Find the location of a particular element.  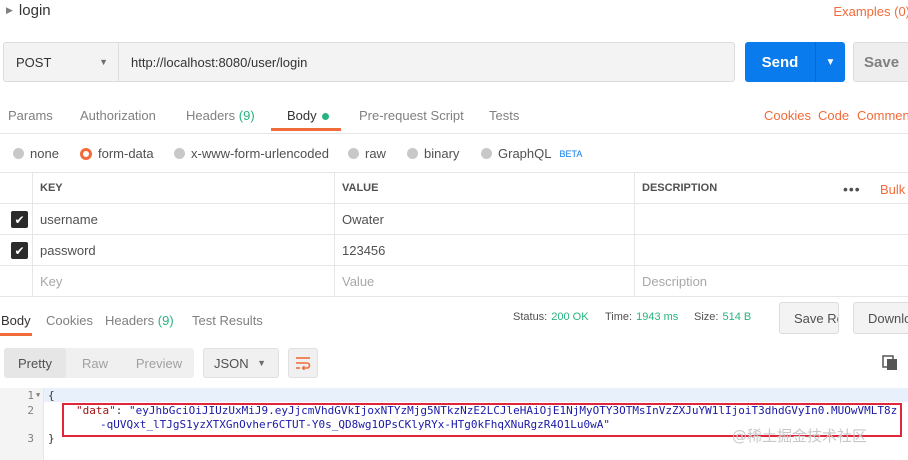

view-pretty-button: Pretty is located at coordinates (35, 363).